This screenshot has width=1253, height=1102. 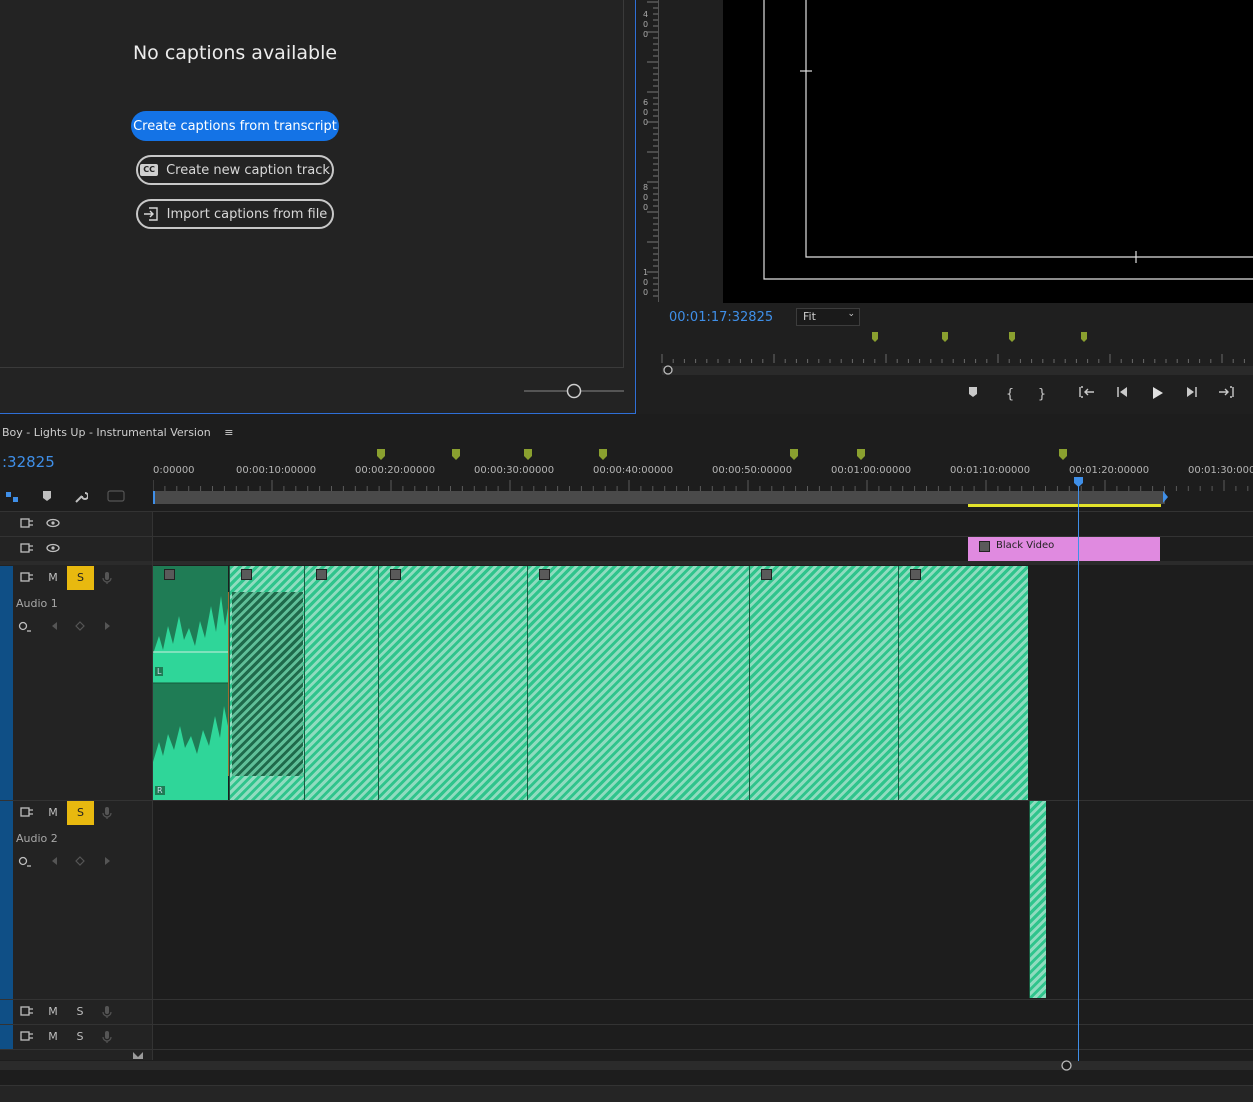 I want to click on program-scrub-bar, so click(x=957, y=370).